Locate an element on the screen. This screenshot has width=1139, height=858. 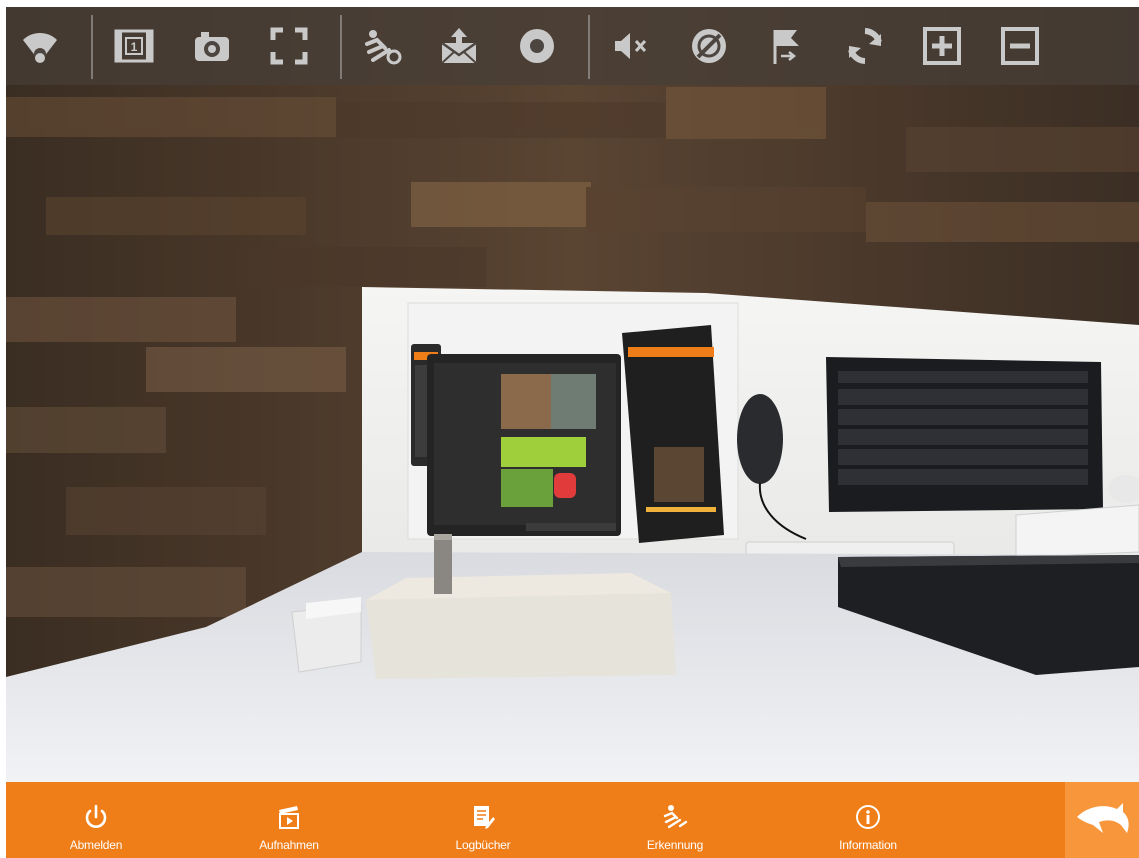
zoom-in-button is located at coordinates (942, 46).